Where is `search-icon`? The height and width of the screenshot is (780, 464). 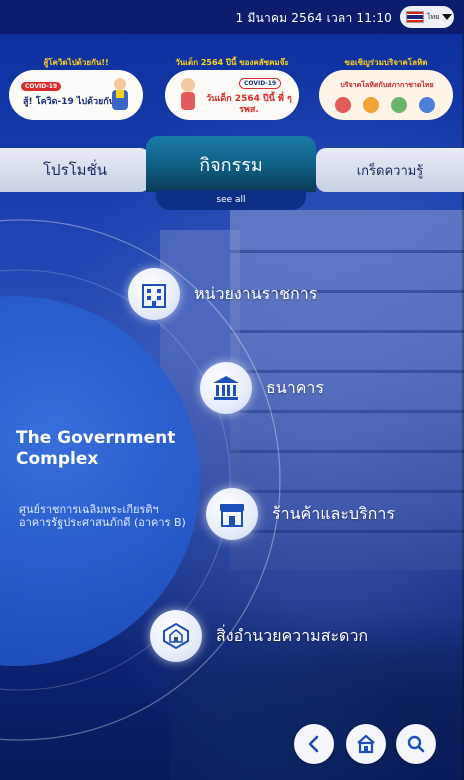 search-icon is located at coordinates (416, 744).